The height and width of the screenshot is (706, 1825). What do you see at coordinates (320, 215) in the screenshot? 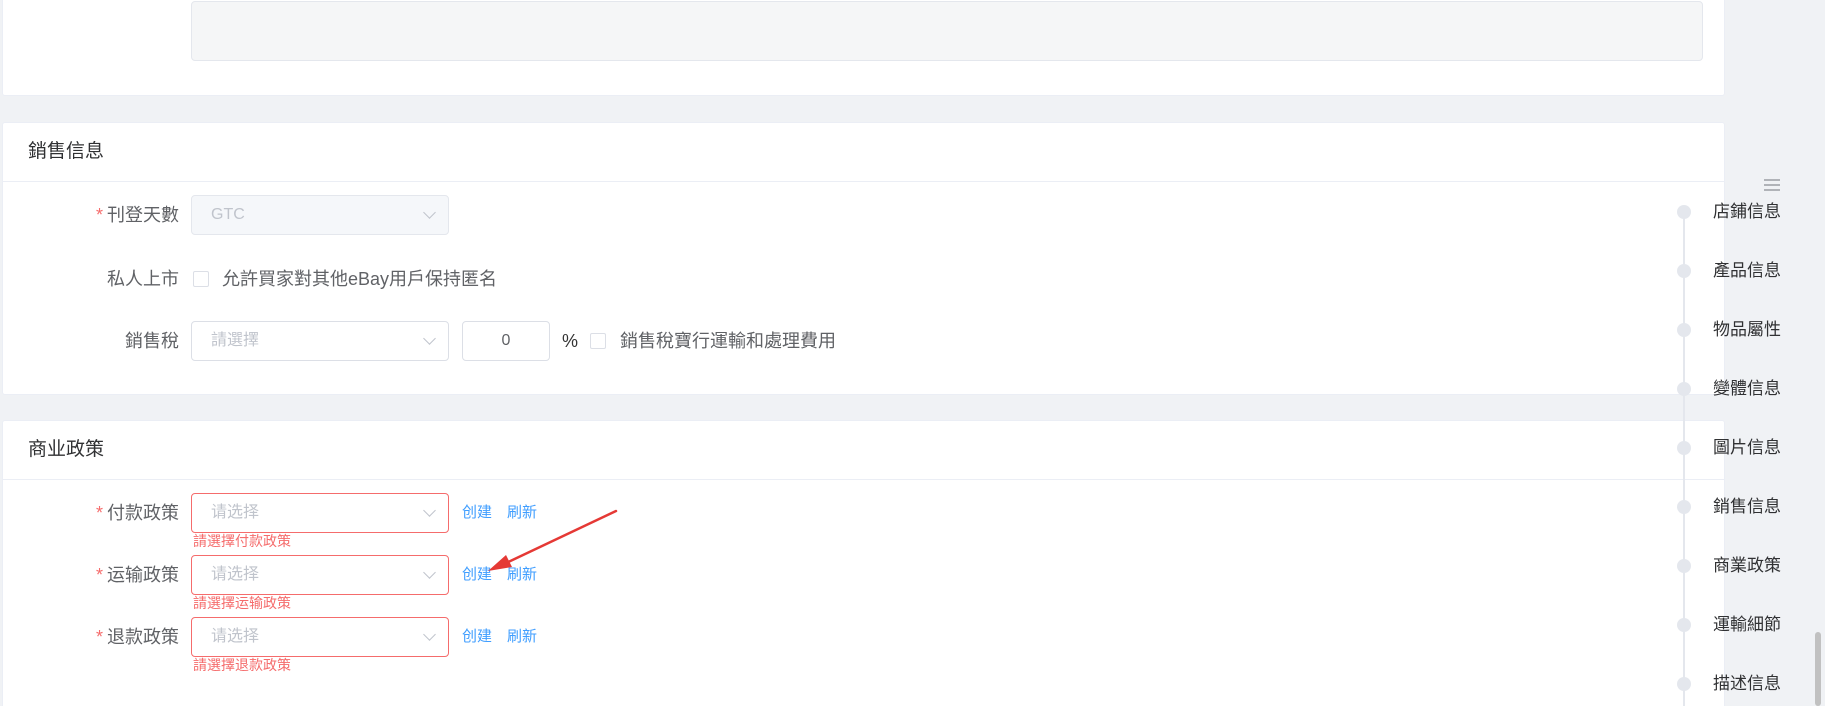
I see `listing-days-select: GTC` at bounding box center [320, 215].